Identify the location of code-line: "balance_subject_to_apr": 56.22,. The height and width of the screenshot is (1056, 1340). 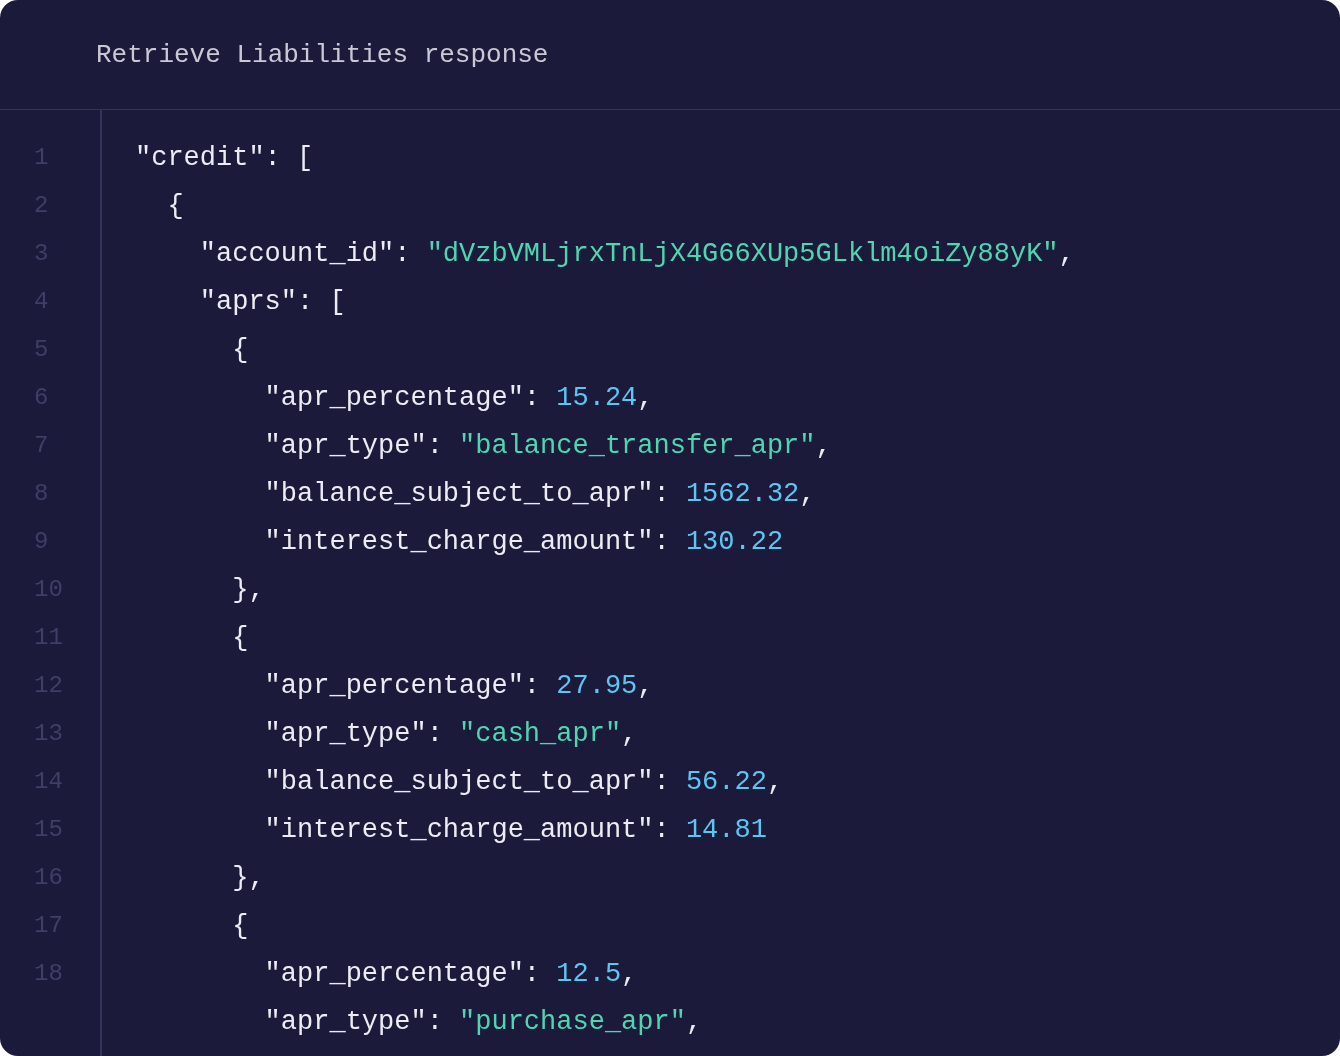
(523, 782).